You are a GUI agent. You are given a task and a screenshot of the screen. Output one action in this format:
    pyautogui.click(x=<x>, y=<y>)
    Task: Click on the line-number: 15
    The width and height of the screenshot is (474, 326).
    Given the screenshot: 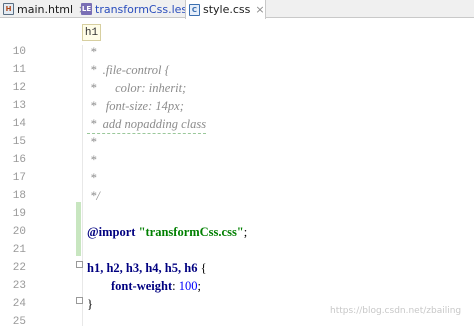 What is the action you would take?
    pyautogui.click(x=19, y=142)
    